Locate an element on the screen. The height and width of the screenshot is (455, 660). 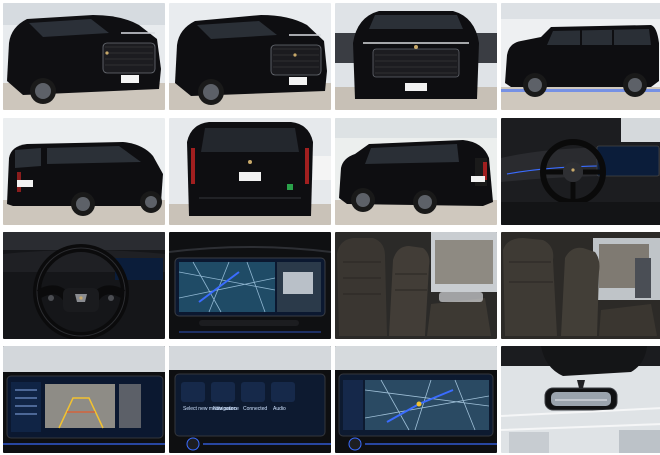
menu-label-connected: Connected is located at coordinates (255, 409).